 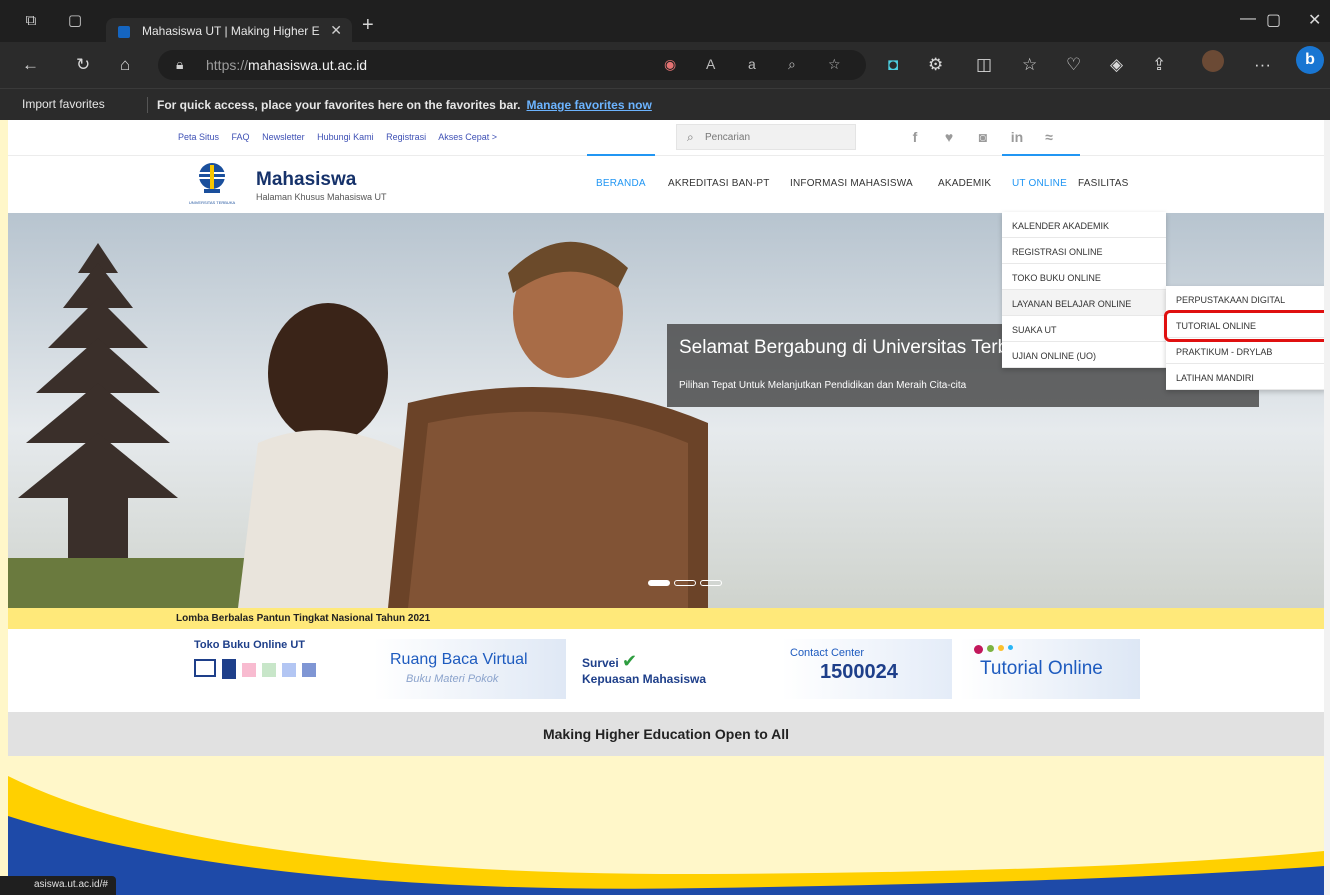 What do you see at coordinates (752, 64) in the screenshot?
I see `translate-icon: a` at bounding box center [752, 64].